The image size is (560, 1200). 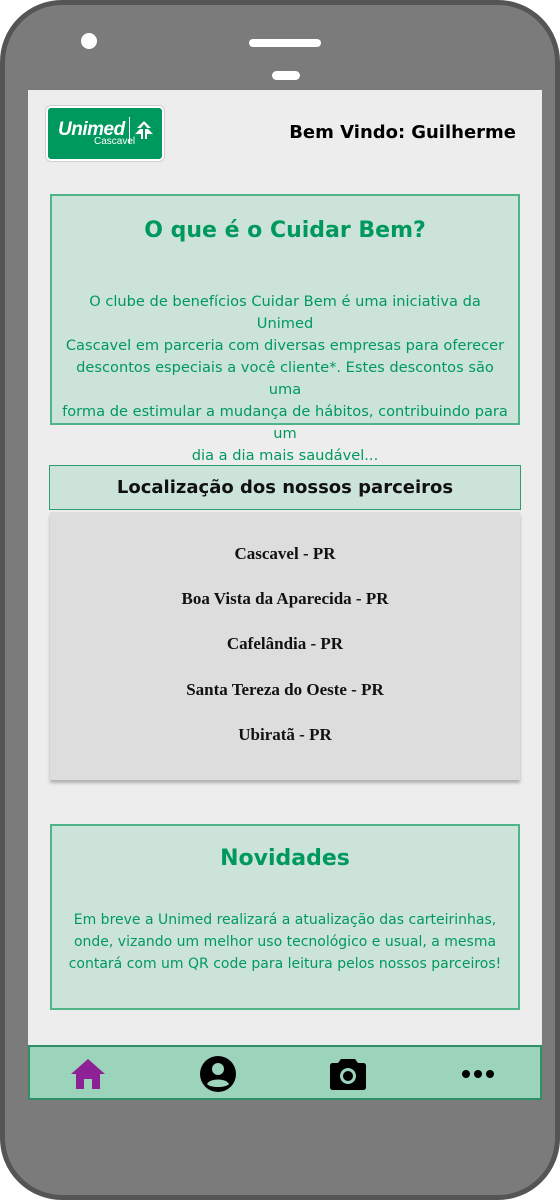 I want to click on user-name: Guilherme, so click(x=463, y=132).